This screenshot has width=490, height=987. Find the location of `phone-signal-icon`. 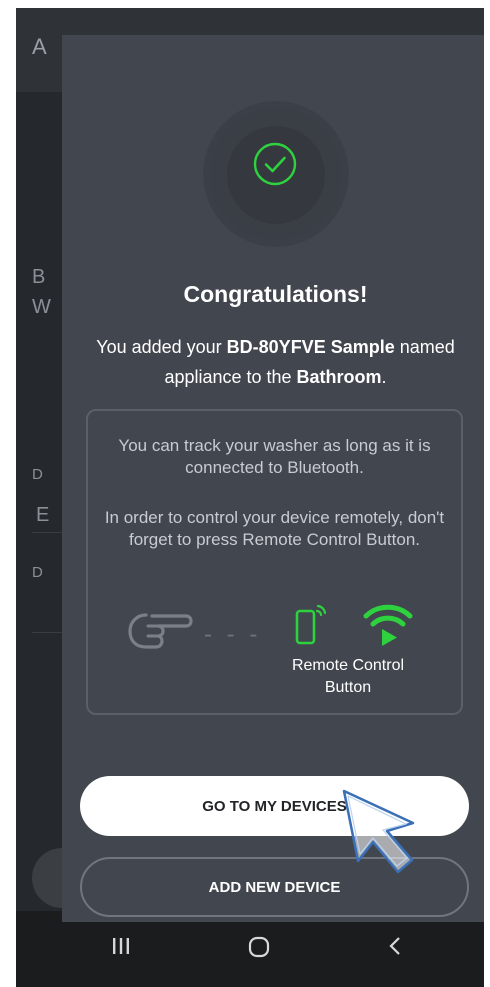

phone-signal-icon is located at coordinates (311, 624).